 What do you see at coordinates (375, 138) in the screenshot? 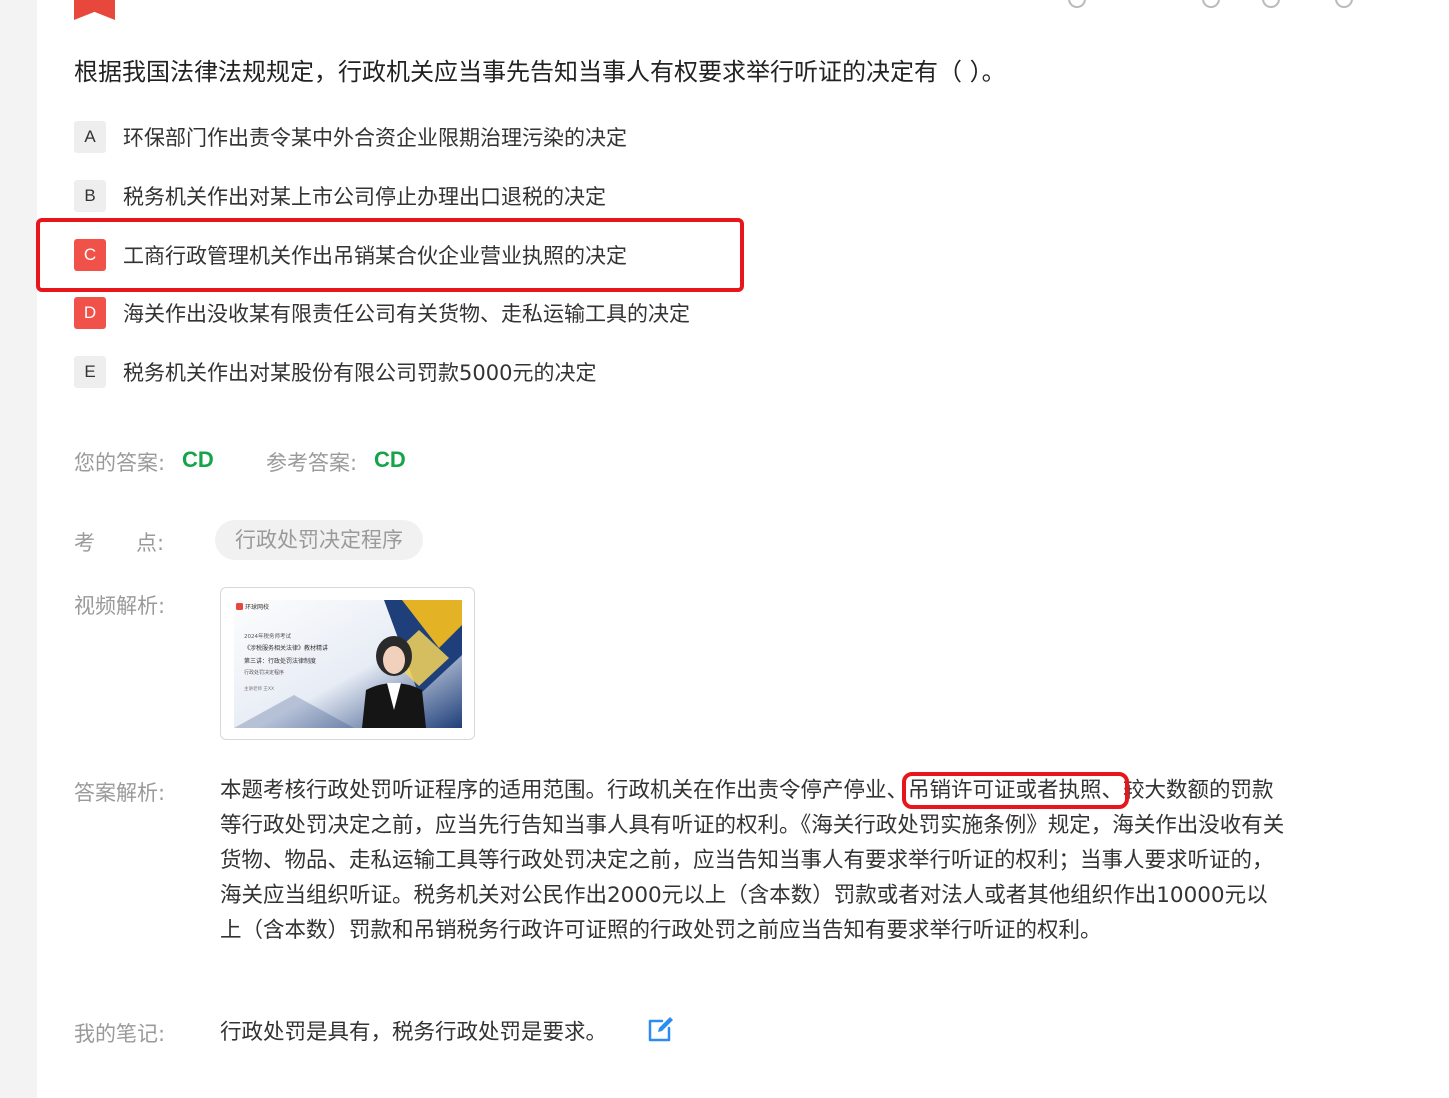
I see `option-text: 环保部门作出责令某中外合资企业限期治理污染的决定` at bounding box center [375, 138].